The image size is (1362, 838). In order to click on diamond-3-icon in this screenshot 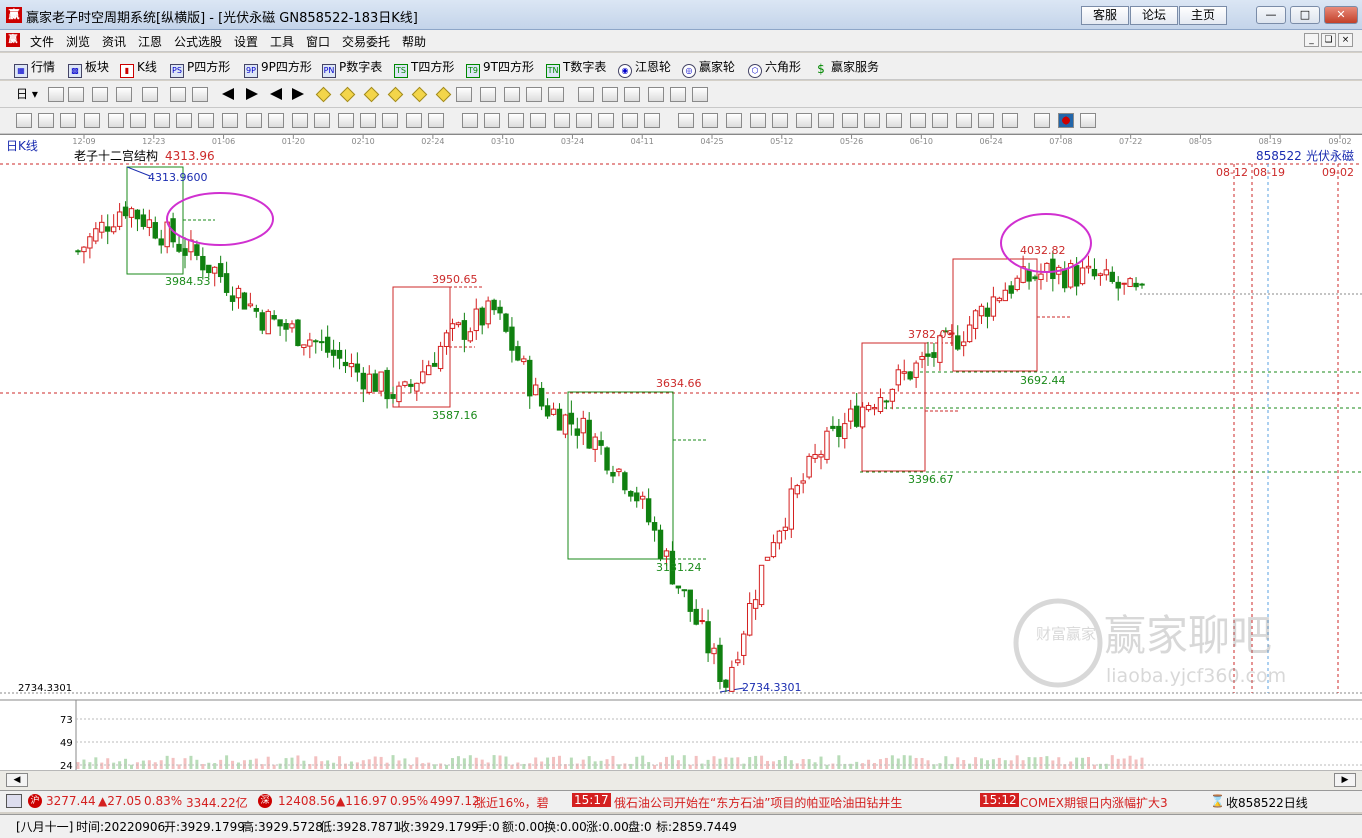, I will do `click(371, 94)`.